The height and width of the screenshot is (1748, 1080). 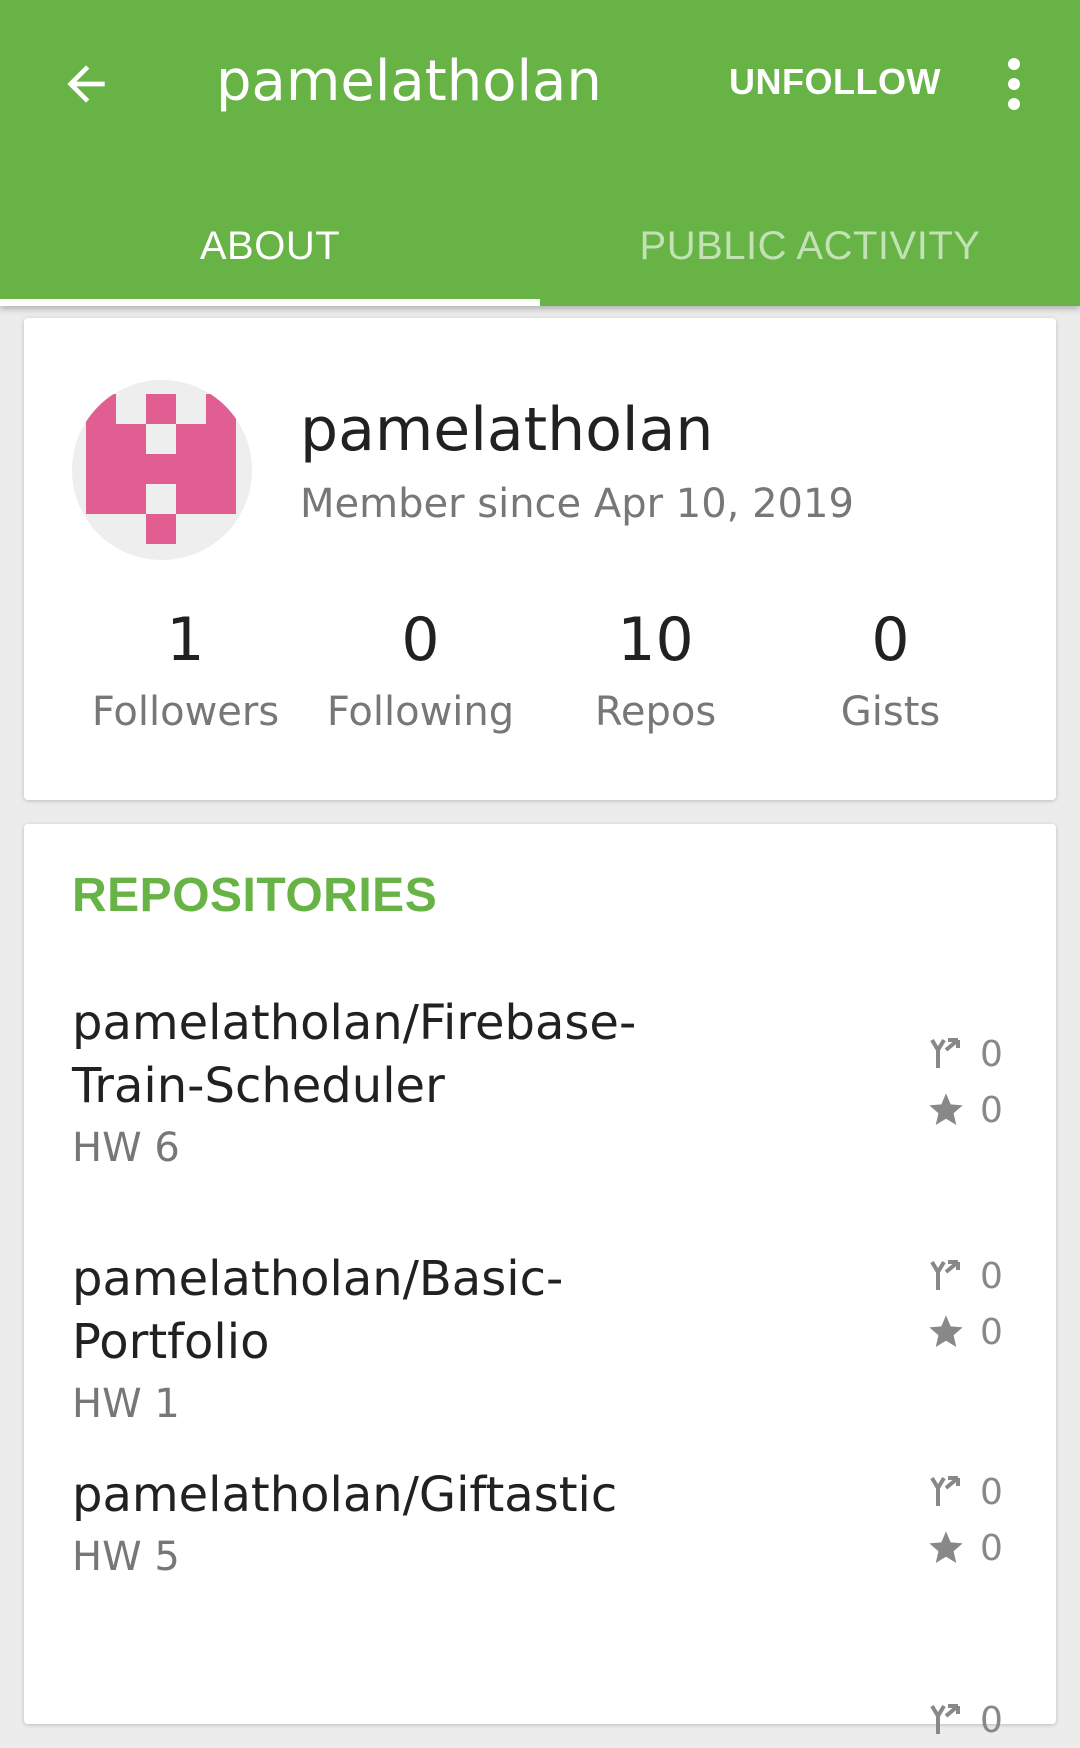 What do you see at coordinates (126, 1404) in the screenshot?
I see `repo-description: HW 1` at bounding box center [126, 1404].